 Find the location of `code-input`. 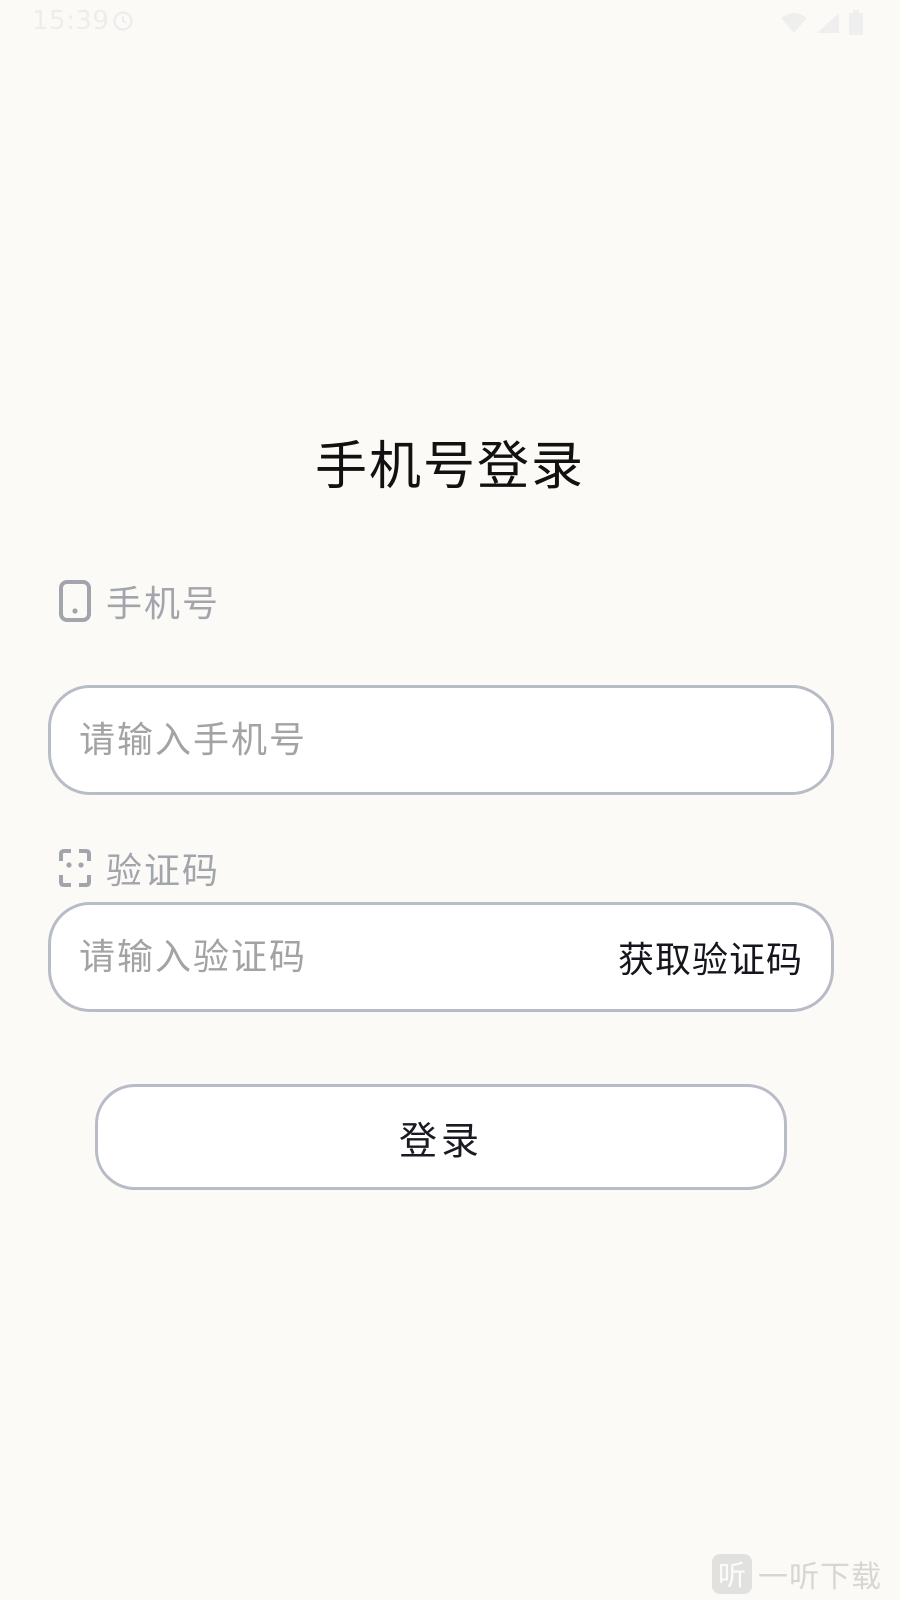

code-input is located at coordinates (348, 957).